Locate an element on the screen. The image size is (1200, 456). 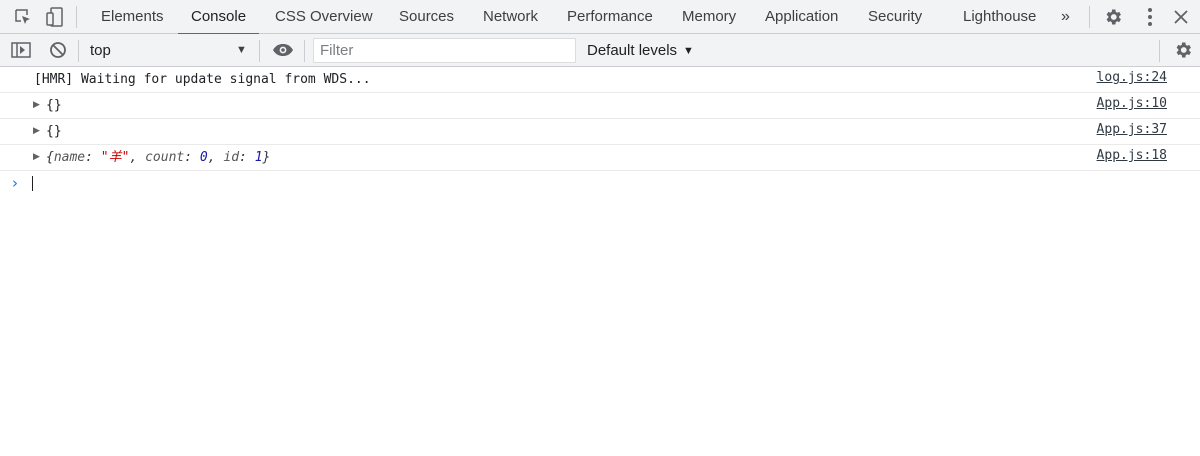
object-brace: } is located at coordinates (266, 157).